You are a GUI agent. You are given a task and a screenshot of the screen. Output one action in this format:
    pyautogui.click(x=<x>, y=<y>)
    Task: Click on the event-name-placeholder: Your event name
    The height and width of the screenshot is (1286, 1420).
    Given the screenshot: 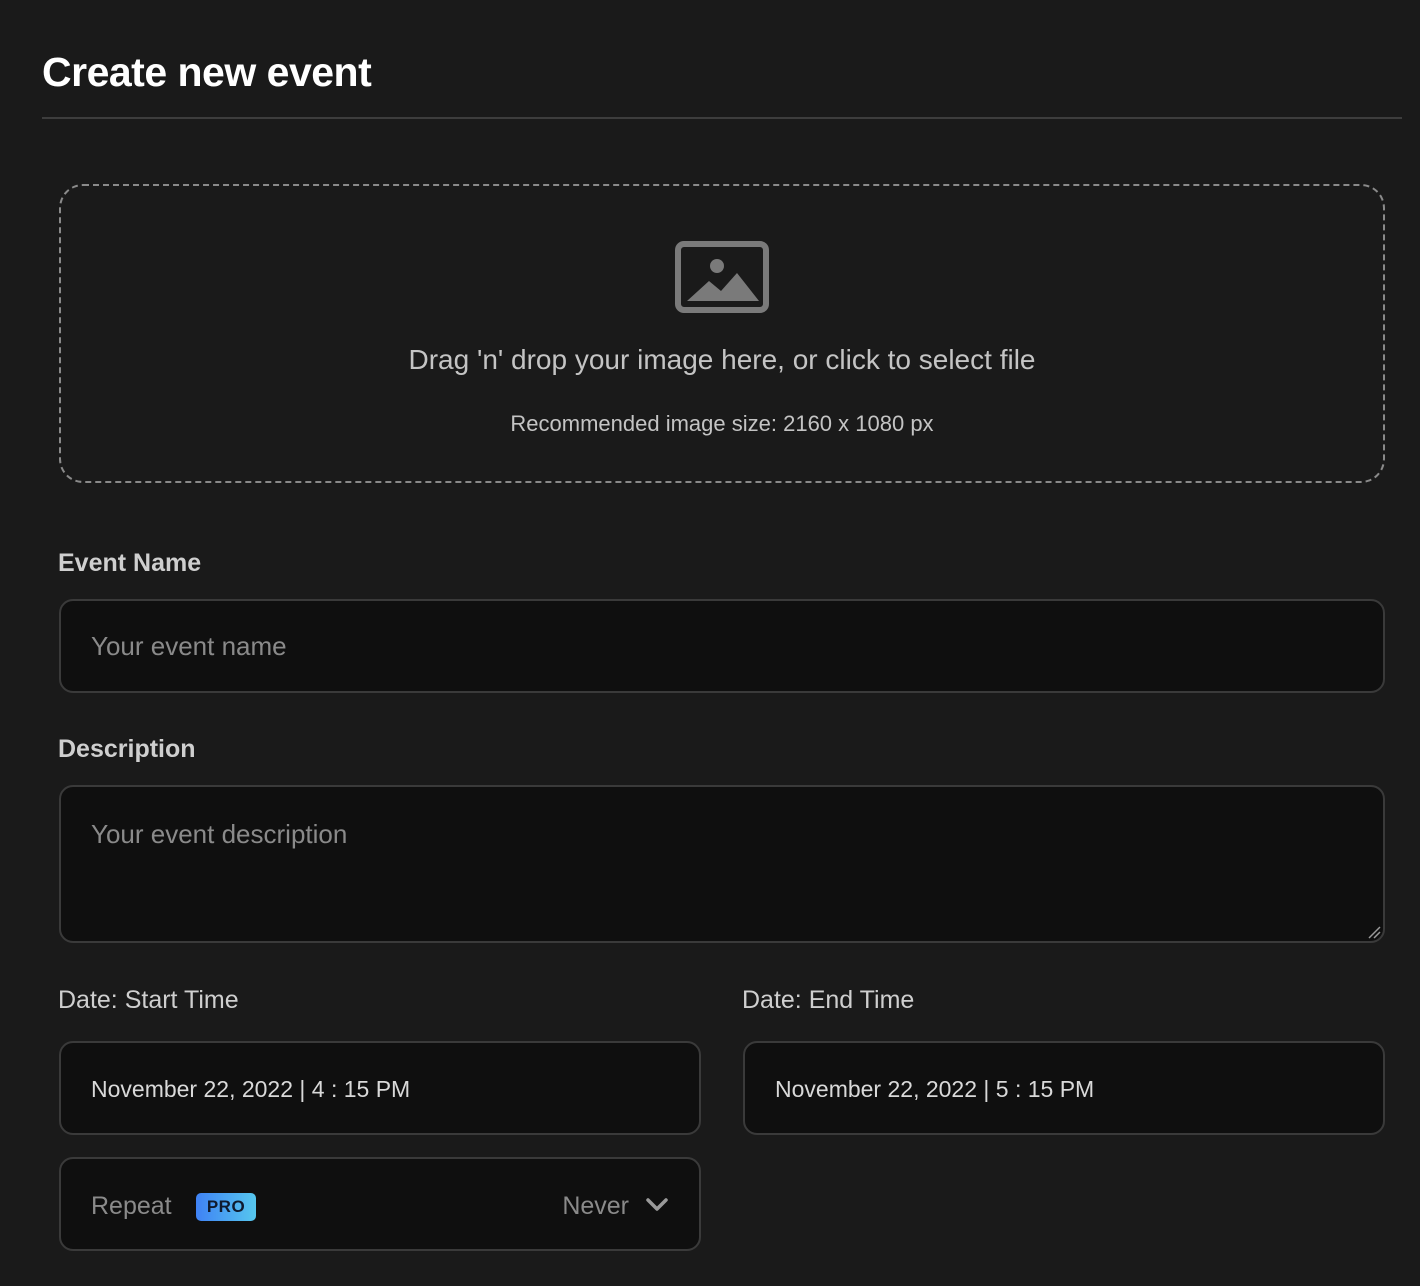 What is the action you would take?
    pyautogui.click(x=189, y=646)
    